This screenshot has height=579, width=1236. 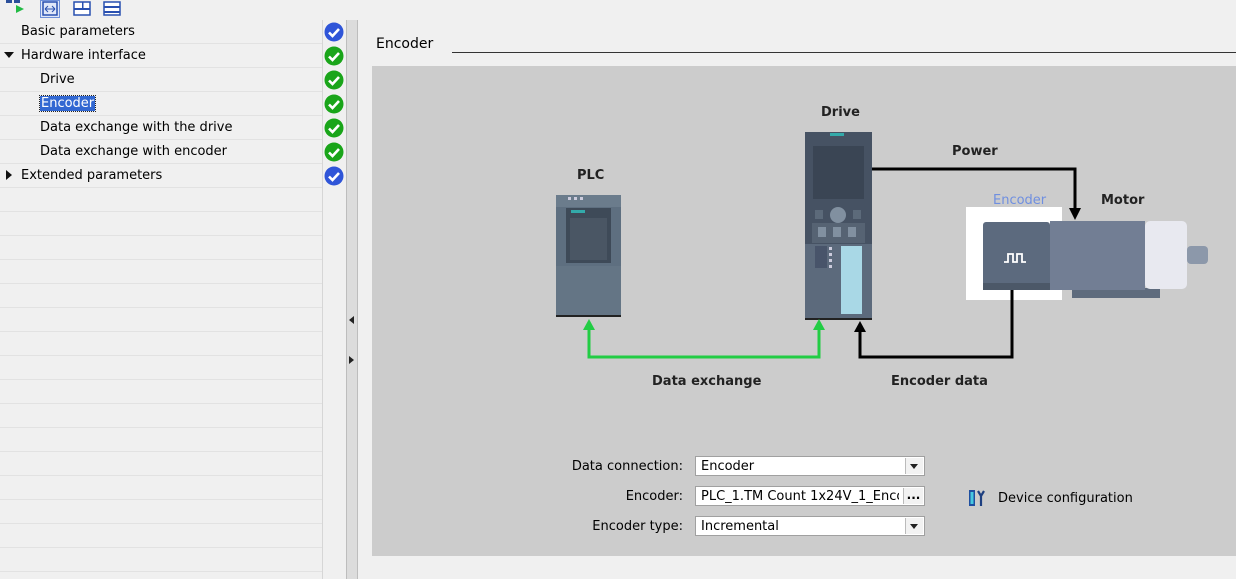 I want to click on drive-device, so click(x=838, y=226).